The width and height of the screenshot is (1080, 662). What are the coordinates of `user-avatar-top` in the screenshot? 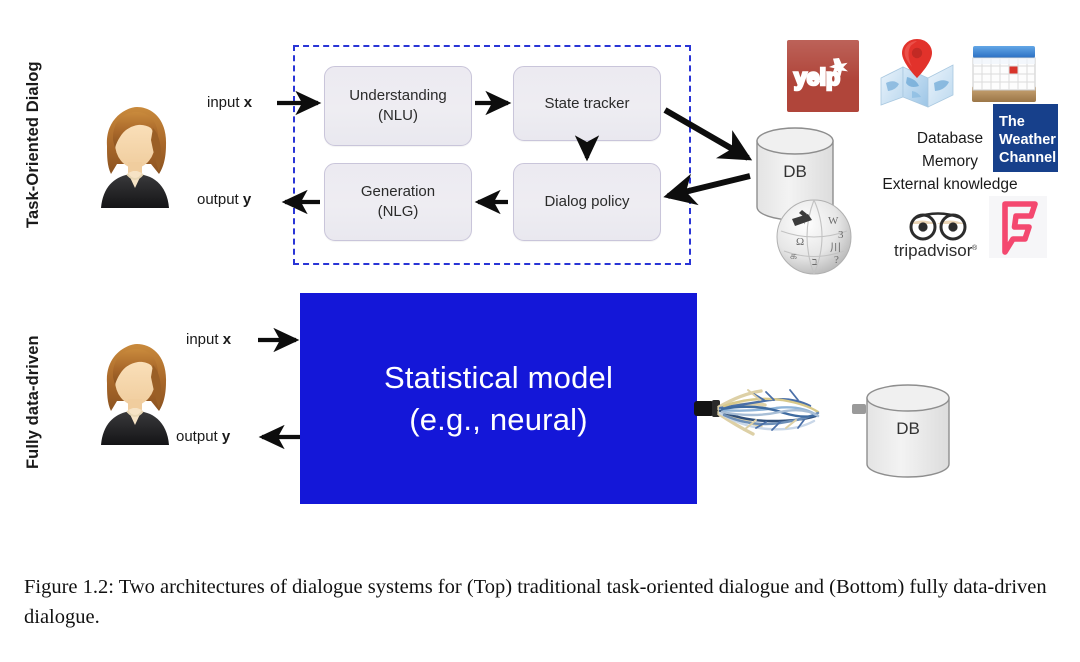 It's located at (135, 156).